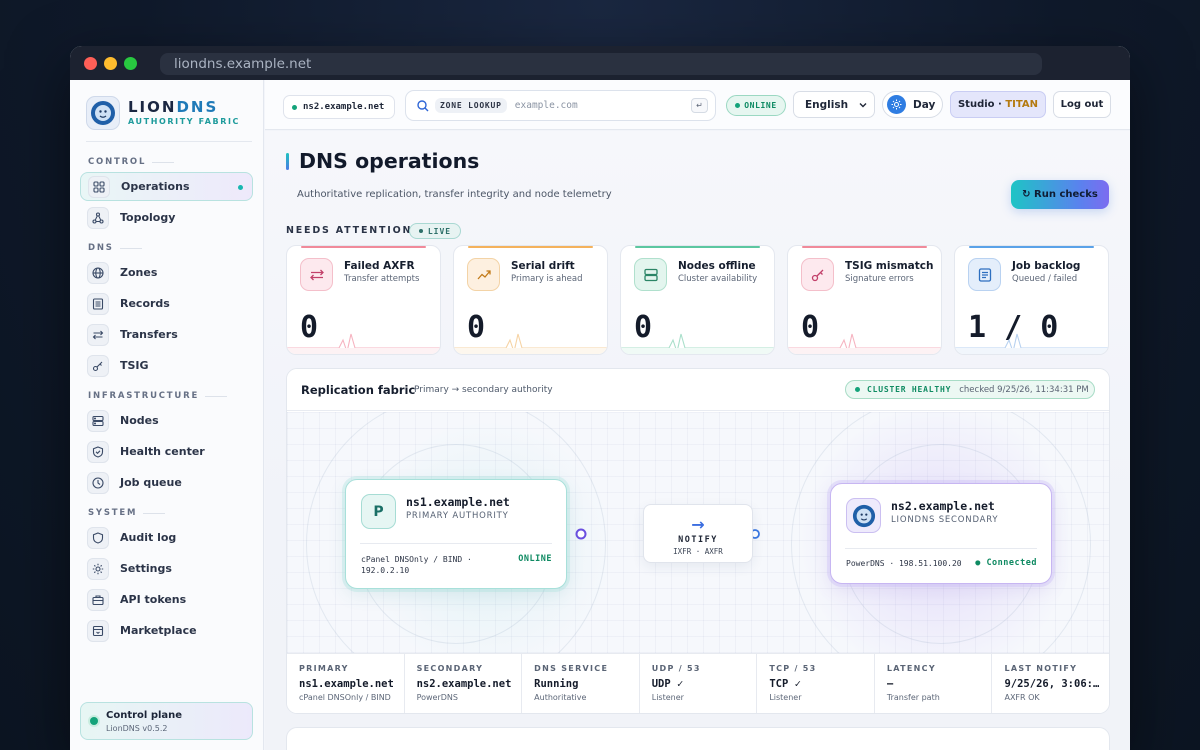  What do you see at coordinates (153, 599) in the screenshot?
I see `sidebar-item-label: API tokens` at bounding box center [153, 599].